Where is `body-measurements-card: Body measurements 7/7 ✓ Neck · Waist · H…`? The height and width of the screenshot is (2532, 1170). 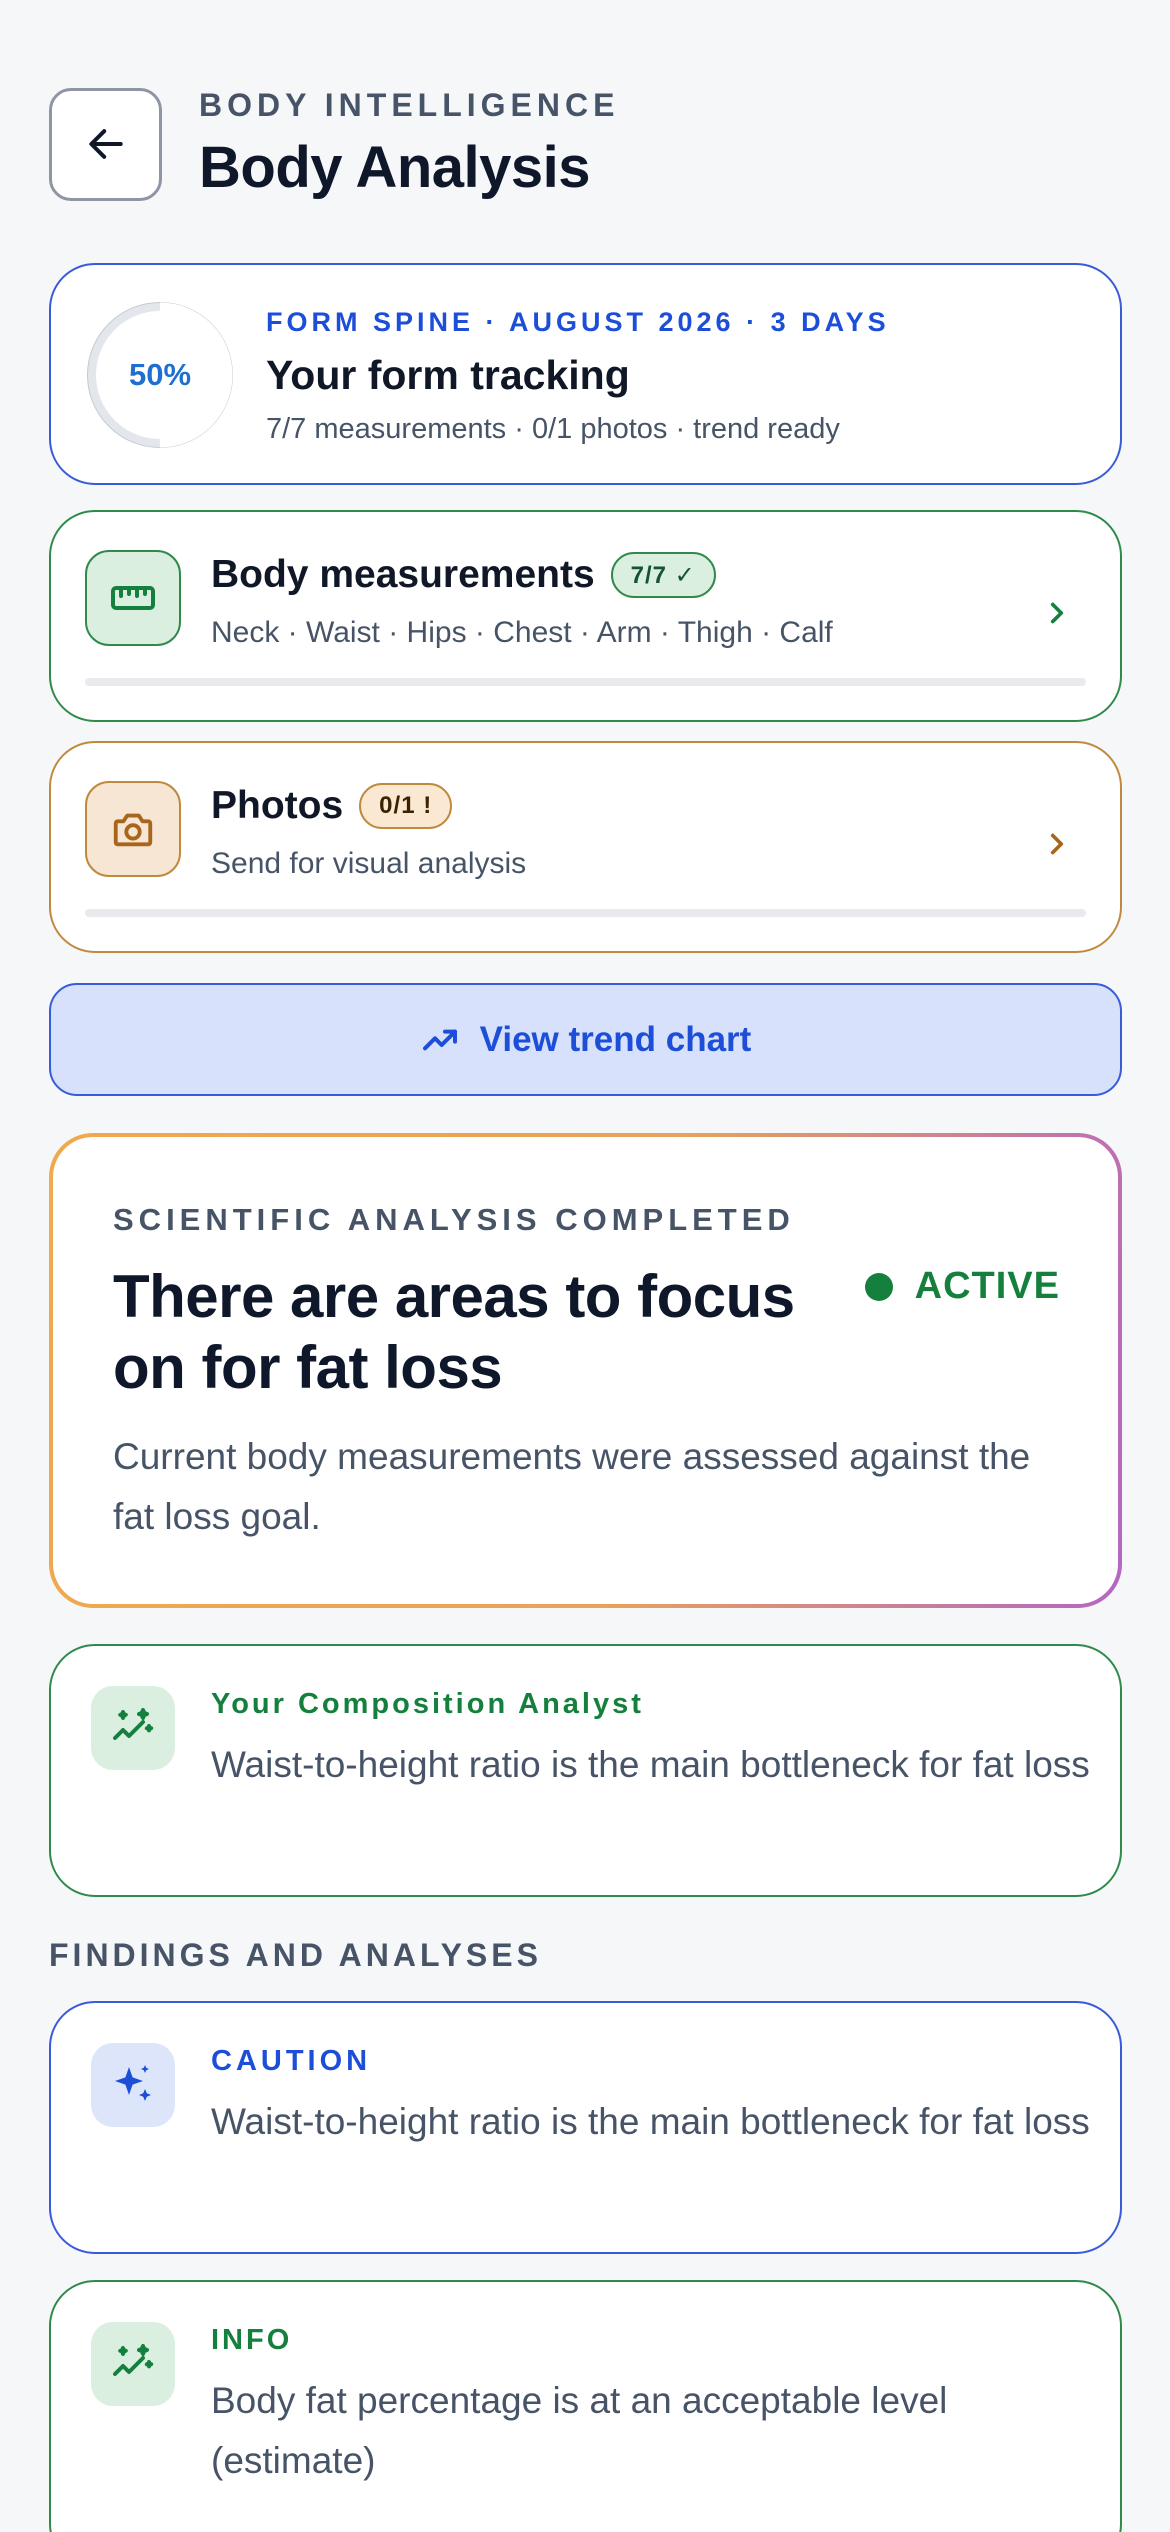 body-measurements-card: Body measurements 7/7 ✓ Neck · Waist · H… is located at coordinates (585, 616).